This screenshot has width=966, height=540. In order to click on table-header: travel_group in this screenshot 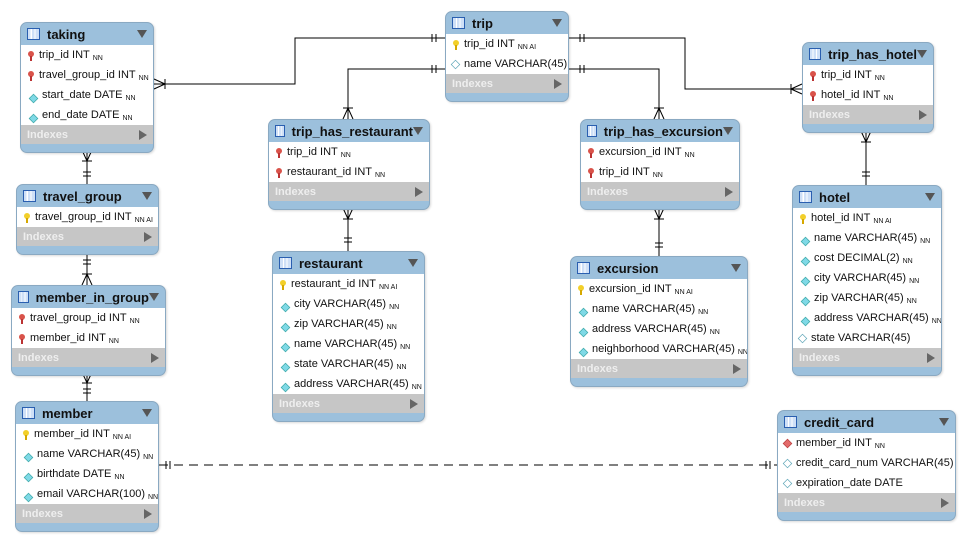, I will do `click(87, 196)`.